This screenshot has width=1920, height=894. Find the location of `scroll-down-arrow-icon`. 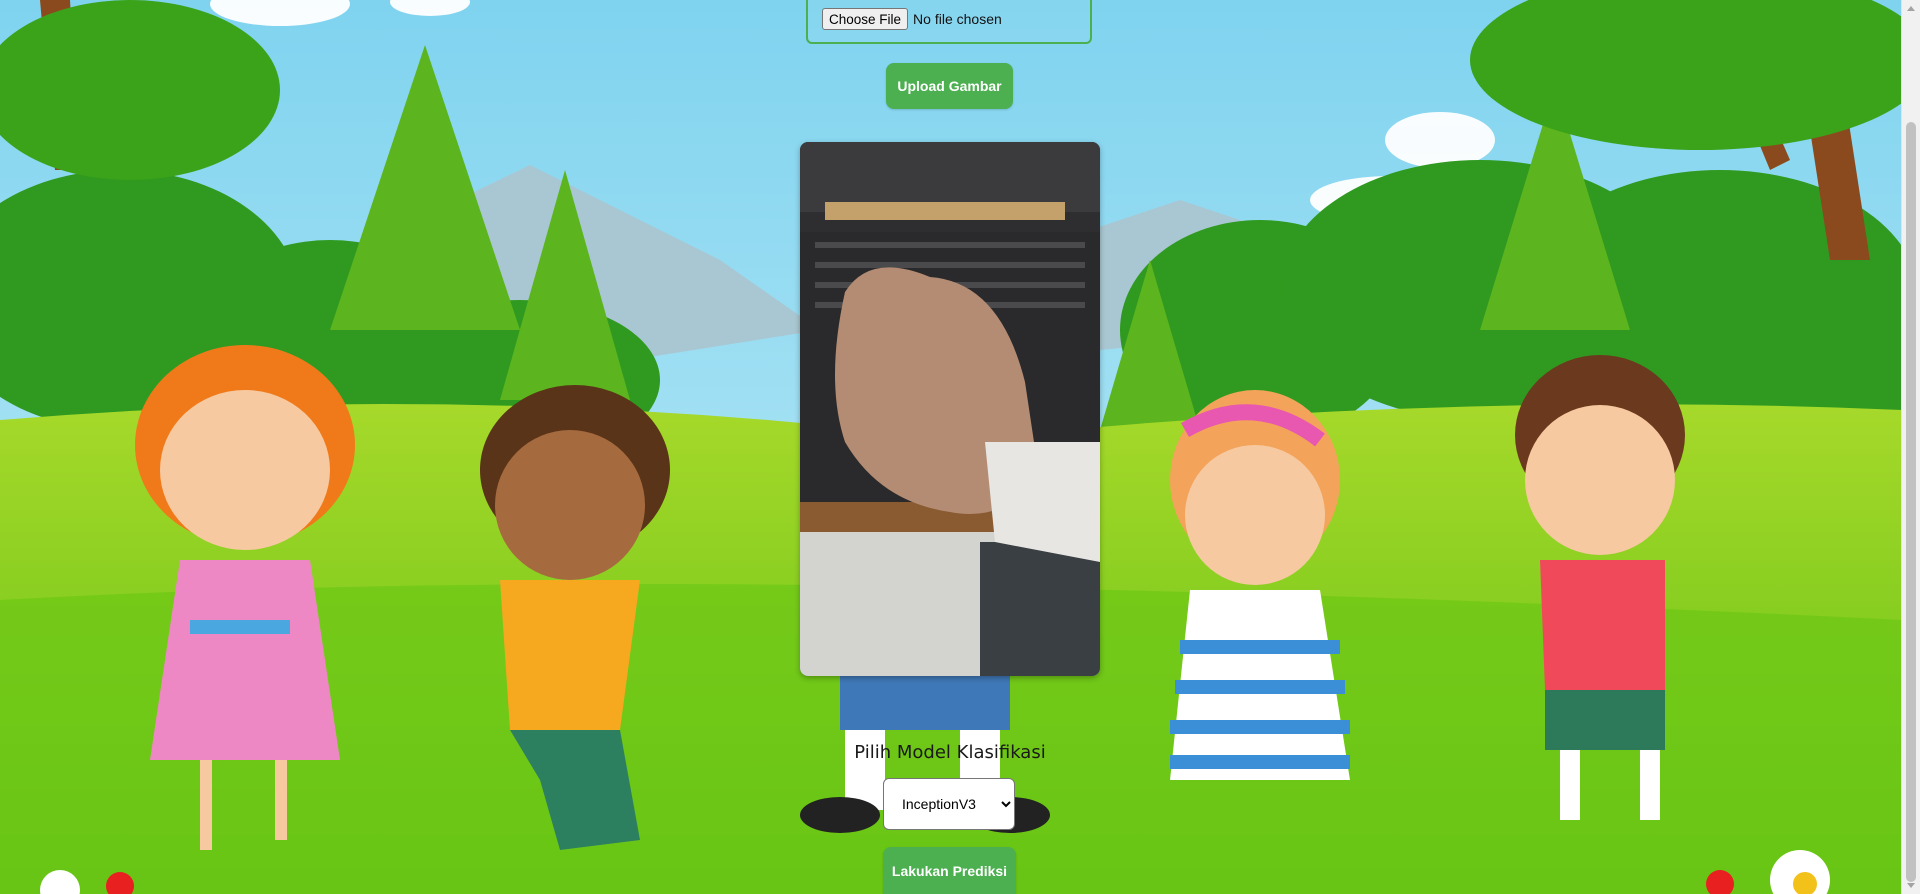

scroll-down-arrow-icon is located at coordinates (1911, 885).